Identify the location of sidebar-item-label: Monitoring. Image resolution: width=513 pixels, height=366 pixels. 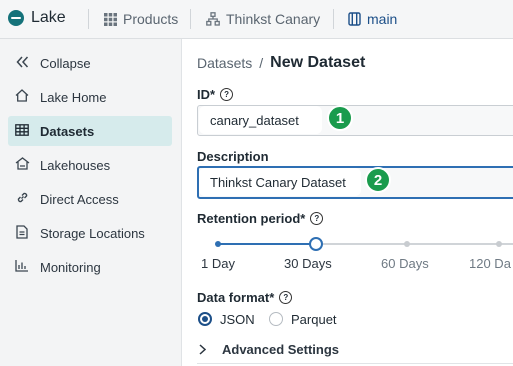
(70, 267).